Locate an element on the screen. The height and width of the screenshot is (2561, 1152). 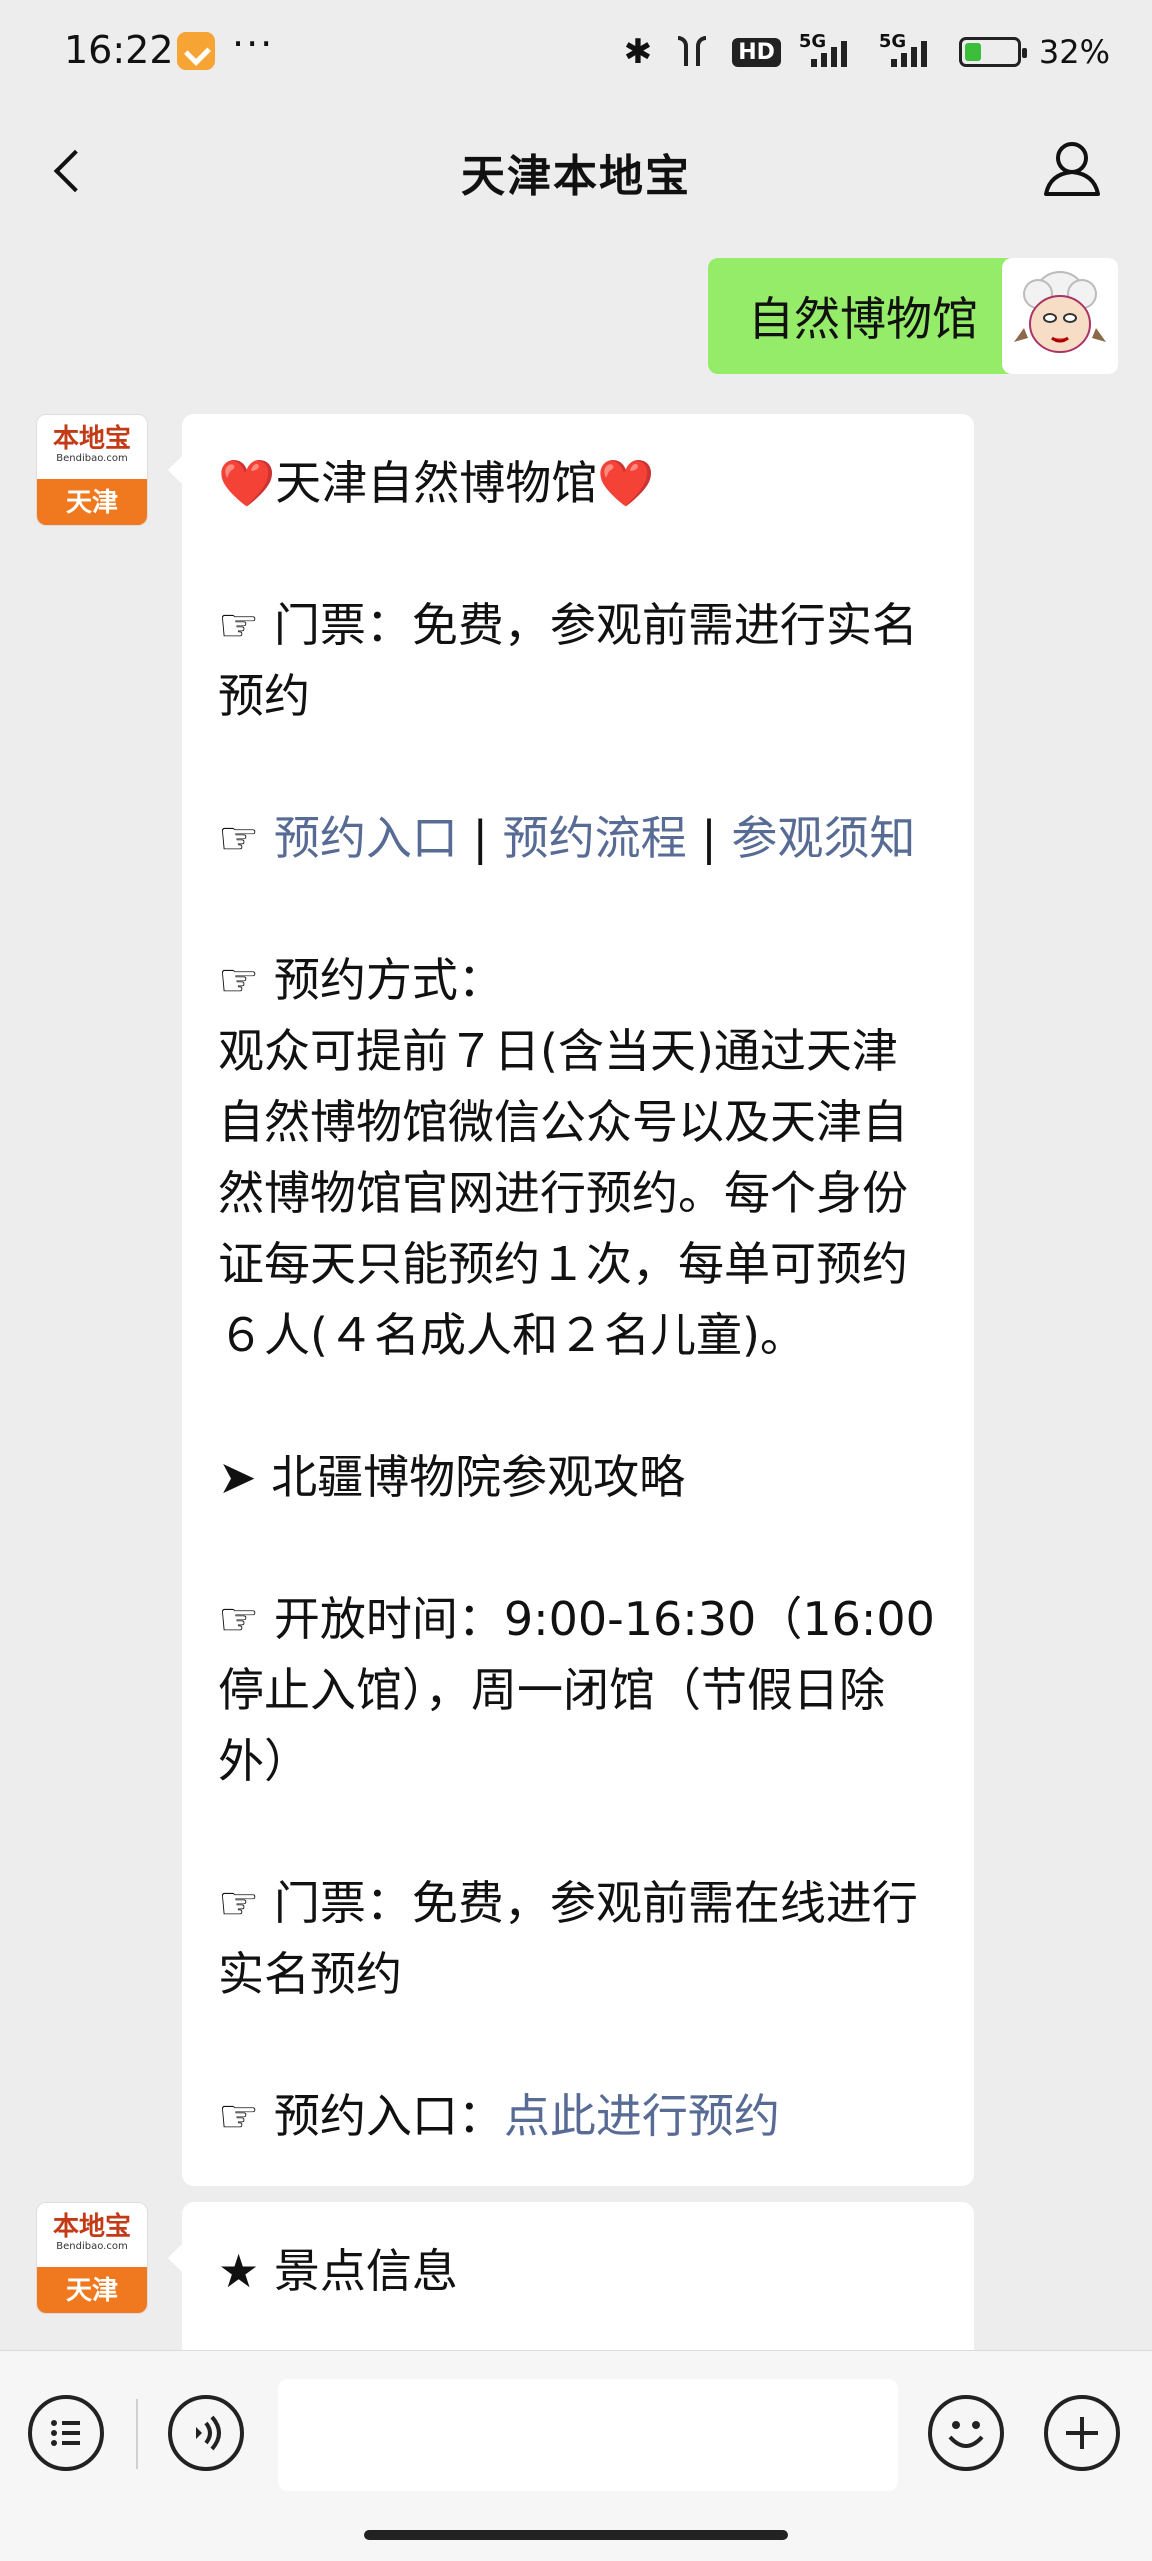
link-row: ☞ 预约入口 | 预约流程 | 参观须知 is located at coordinates (567, 838).